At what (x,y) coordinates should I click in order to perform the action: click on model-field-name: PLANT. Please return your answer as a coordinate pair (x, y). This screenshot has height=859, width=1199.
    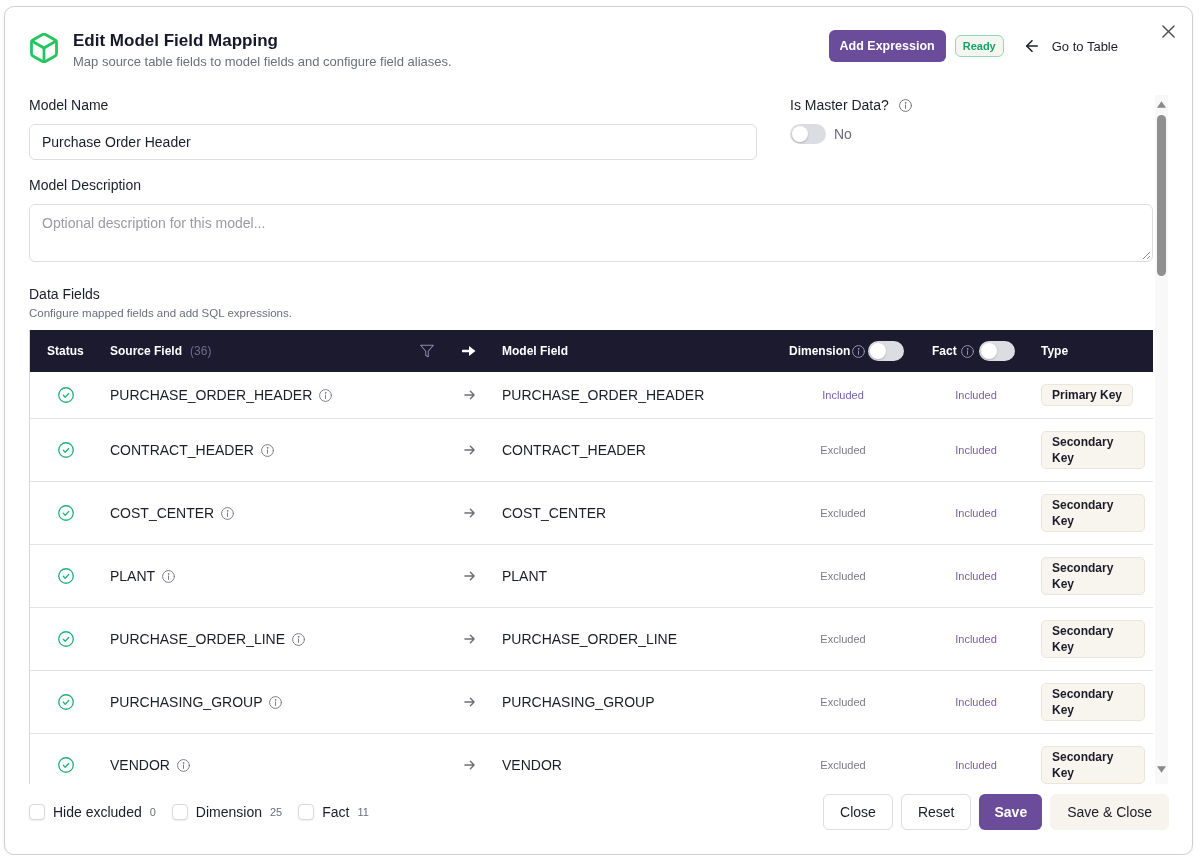
    Looking at the image, I should click on (525, 576).